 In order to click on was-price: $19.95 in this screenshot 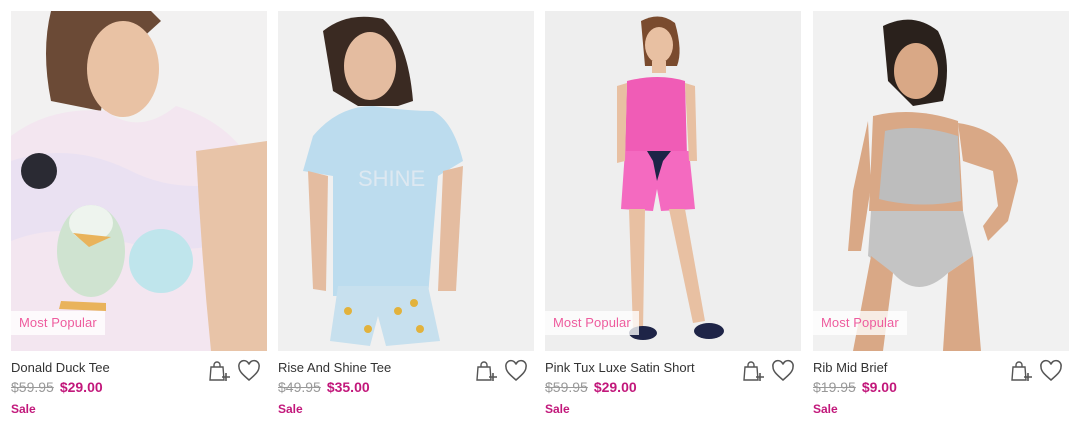, I will do `click(834, 387)`.